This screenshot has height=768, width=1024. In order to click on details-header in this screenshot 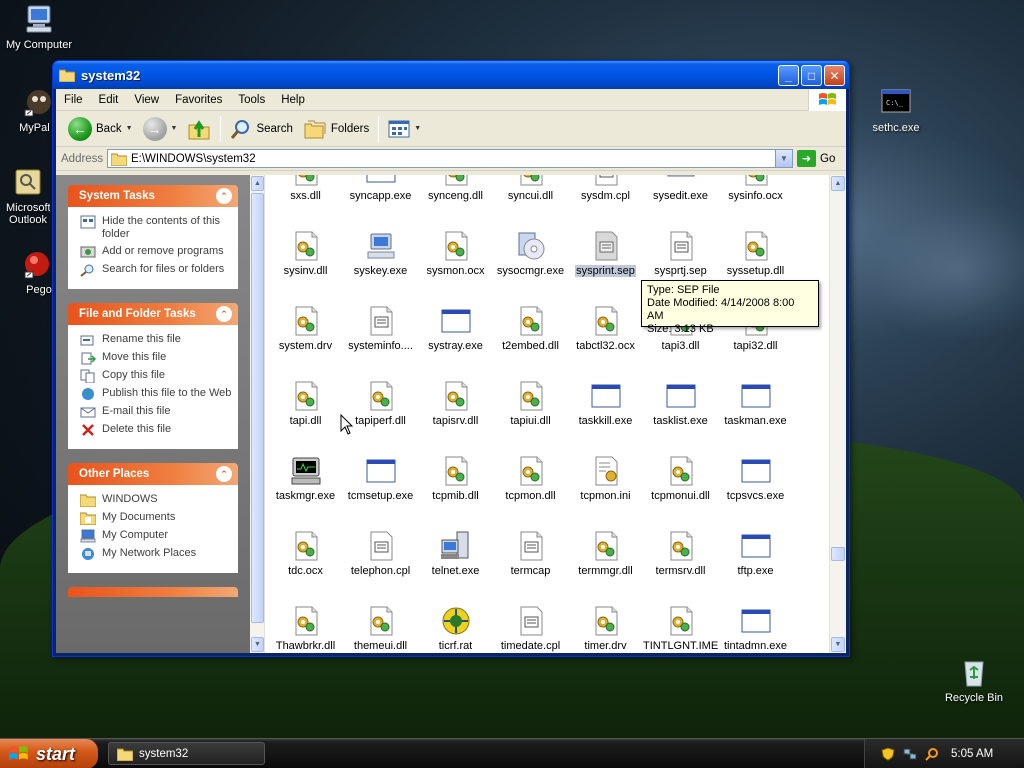, I will do `click(153, 592)`.